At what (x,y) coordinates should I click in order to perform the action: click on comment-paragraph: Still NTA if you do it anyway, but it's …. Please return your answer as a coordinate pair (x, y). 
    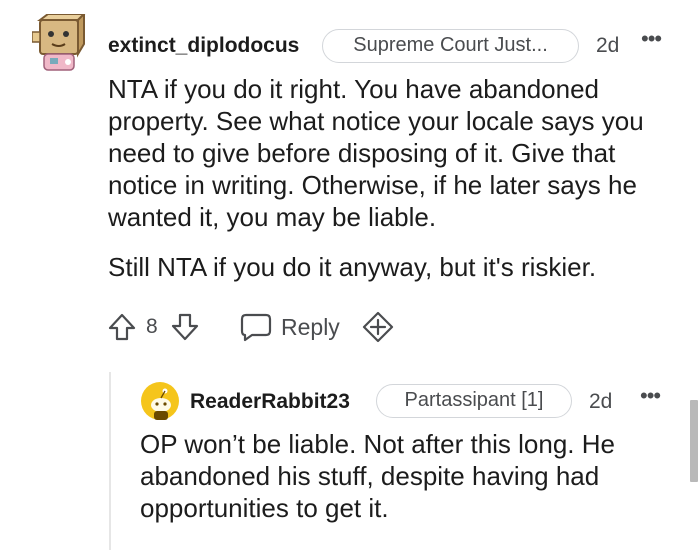
    Looking at the image, I should click on (352, 267).